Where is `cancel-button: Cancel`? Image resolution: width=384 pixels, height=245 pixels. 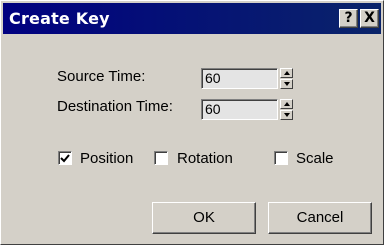
cancel-button: Cancel is located at coordinates (320, 218).